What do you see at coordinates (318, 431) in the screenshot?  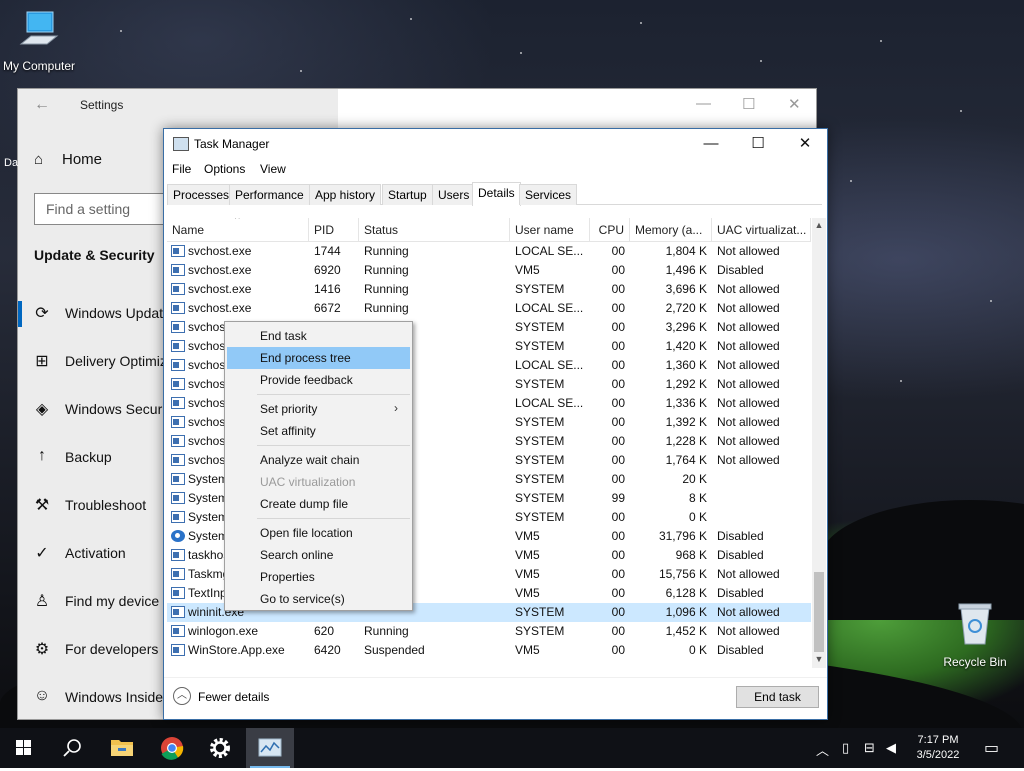 I see `menu-set-affinity: Set affinity` at bounding box center [318, 431].